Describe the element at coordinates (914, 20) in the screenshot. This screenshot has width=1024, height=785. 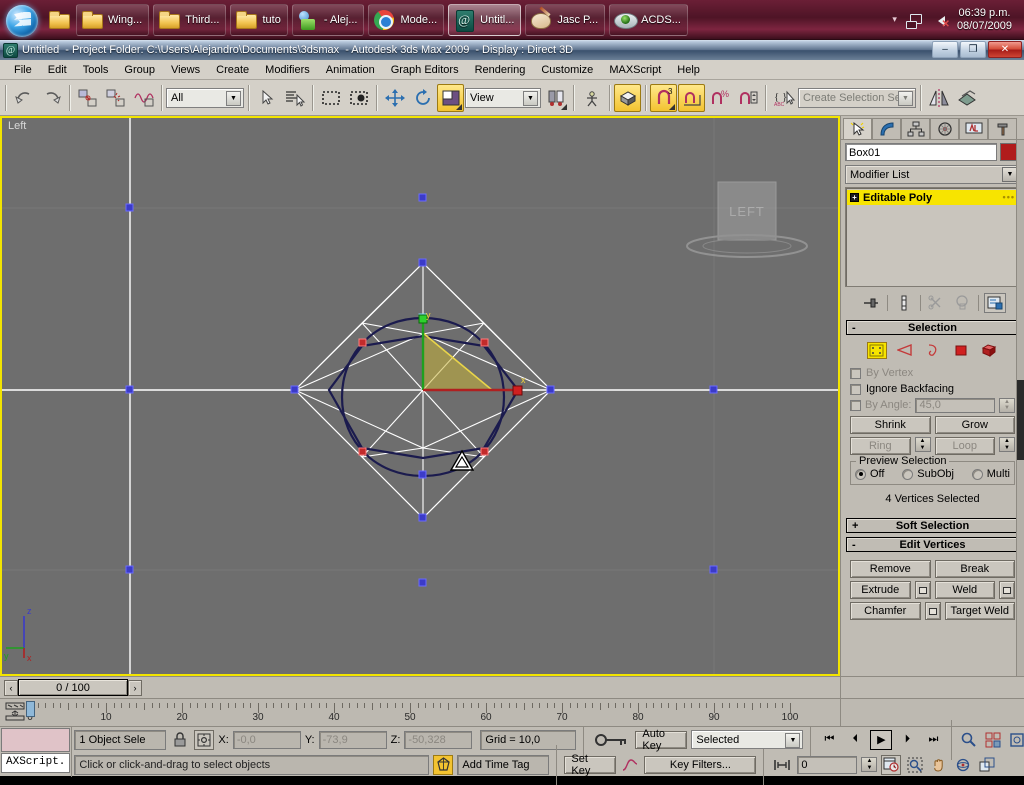
I see `network-icon` at that location.